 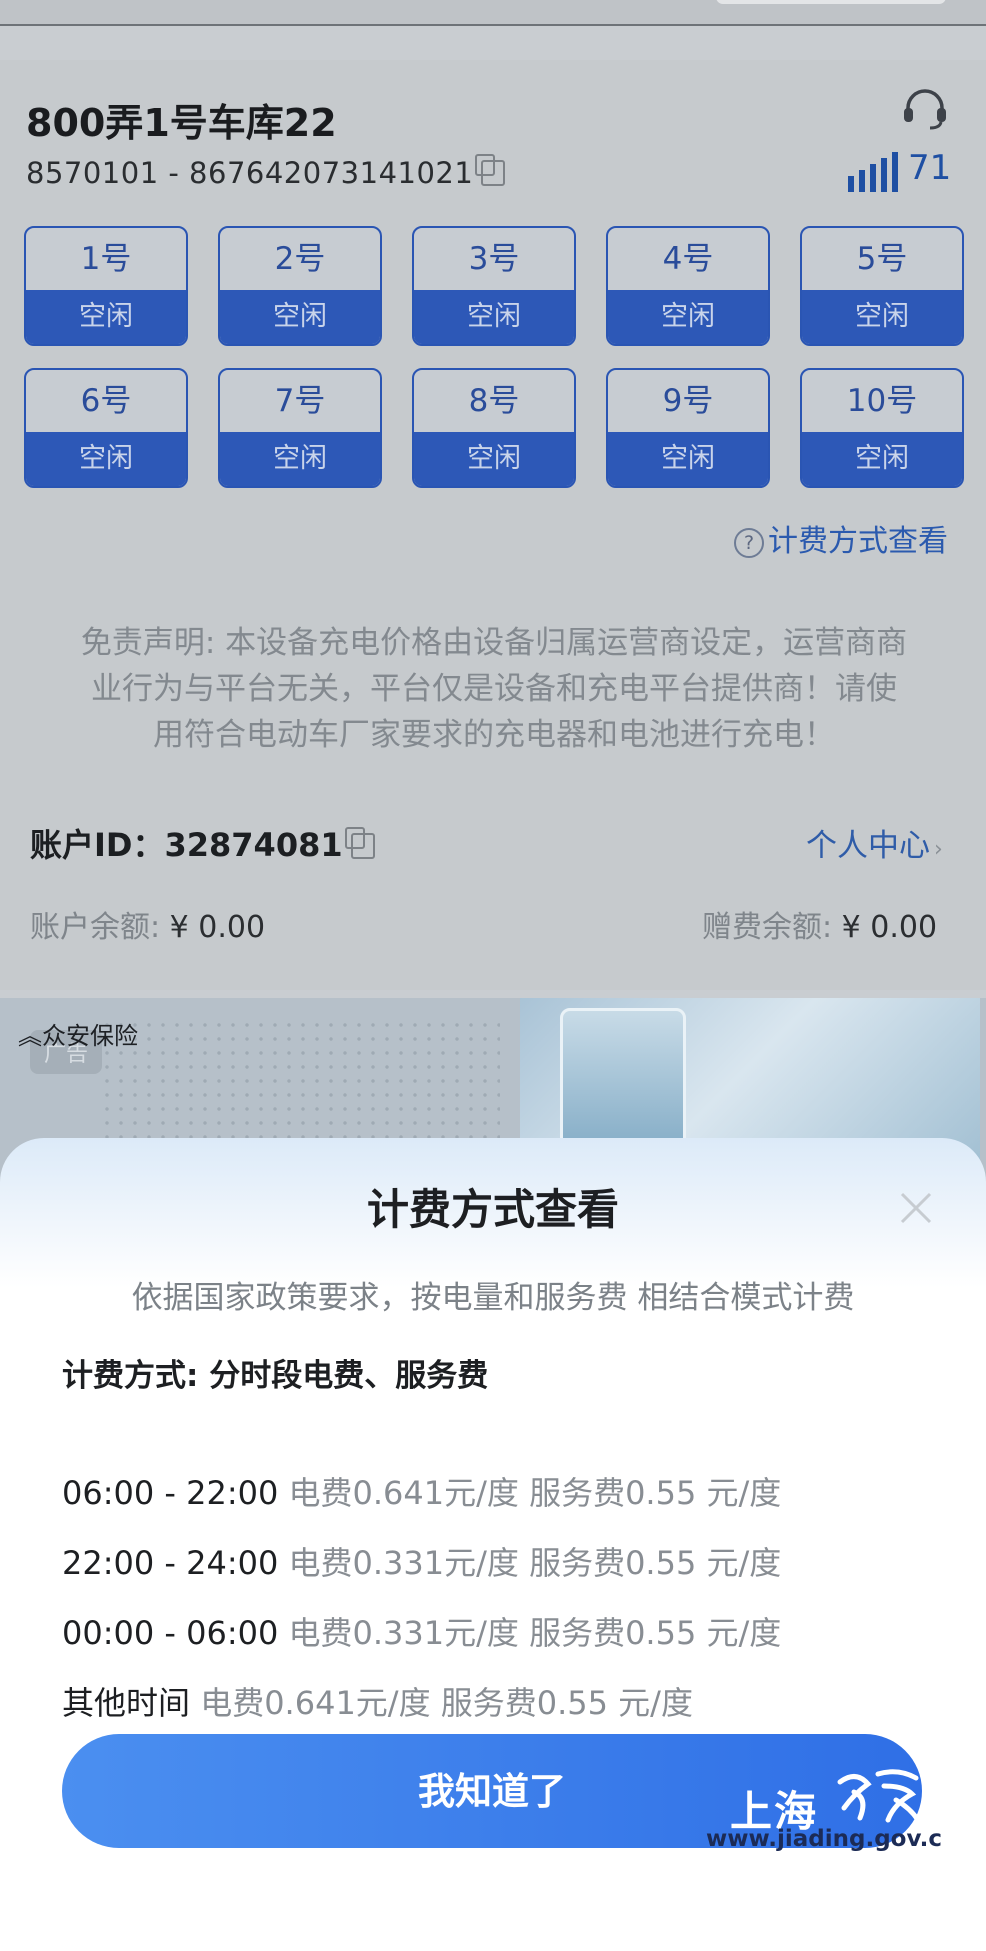 I want to click on port-number: 4号, so click(x=688, y=259).